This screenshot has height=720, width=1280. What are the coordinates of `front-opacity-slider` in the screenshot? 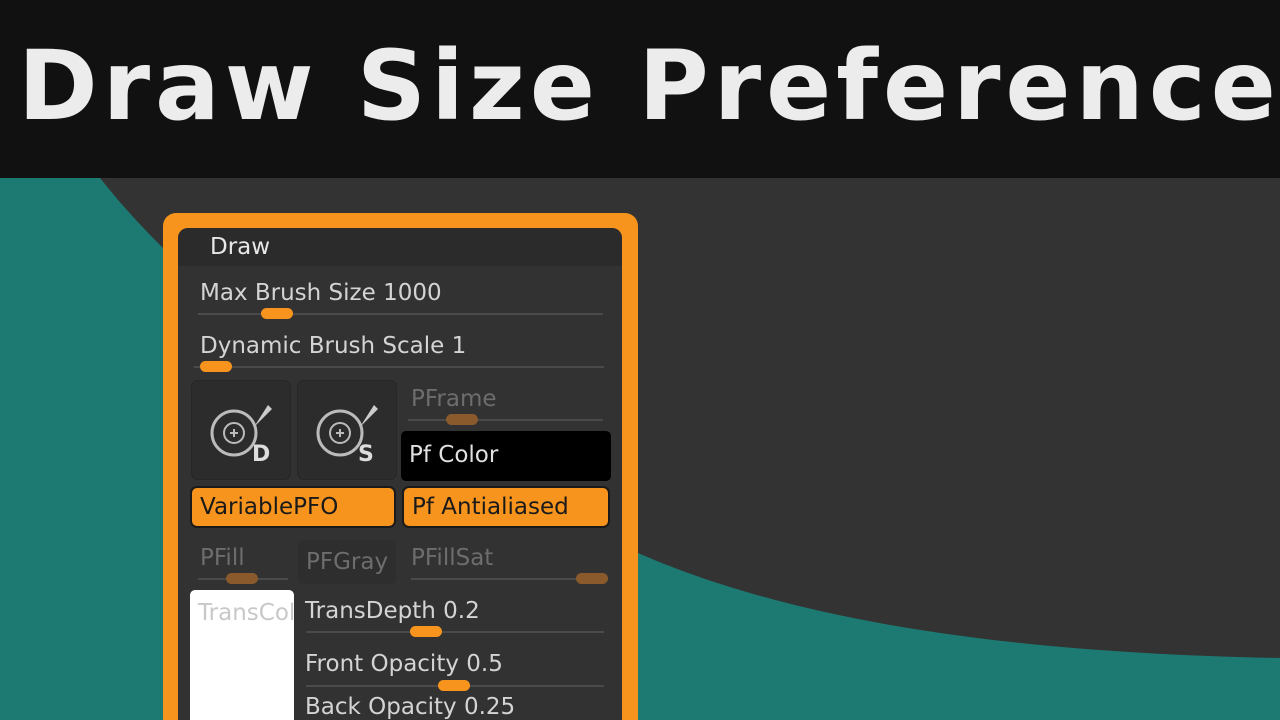 It's located at (455, 685).